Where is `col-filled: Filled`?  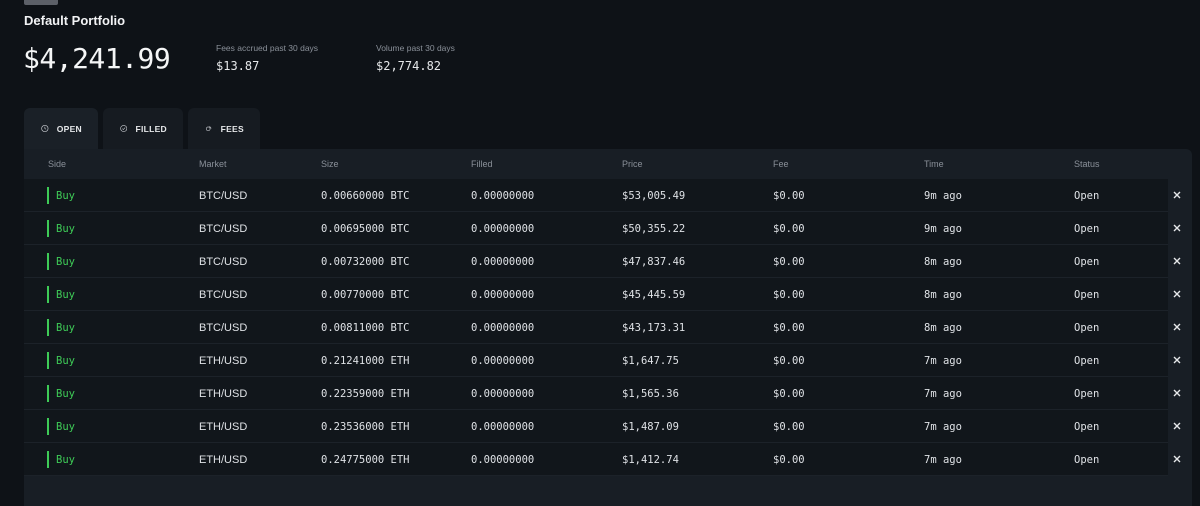 col-filled: Filled is located at coordinates (482, 164).